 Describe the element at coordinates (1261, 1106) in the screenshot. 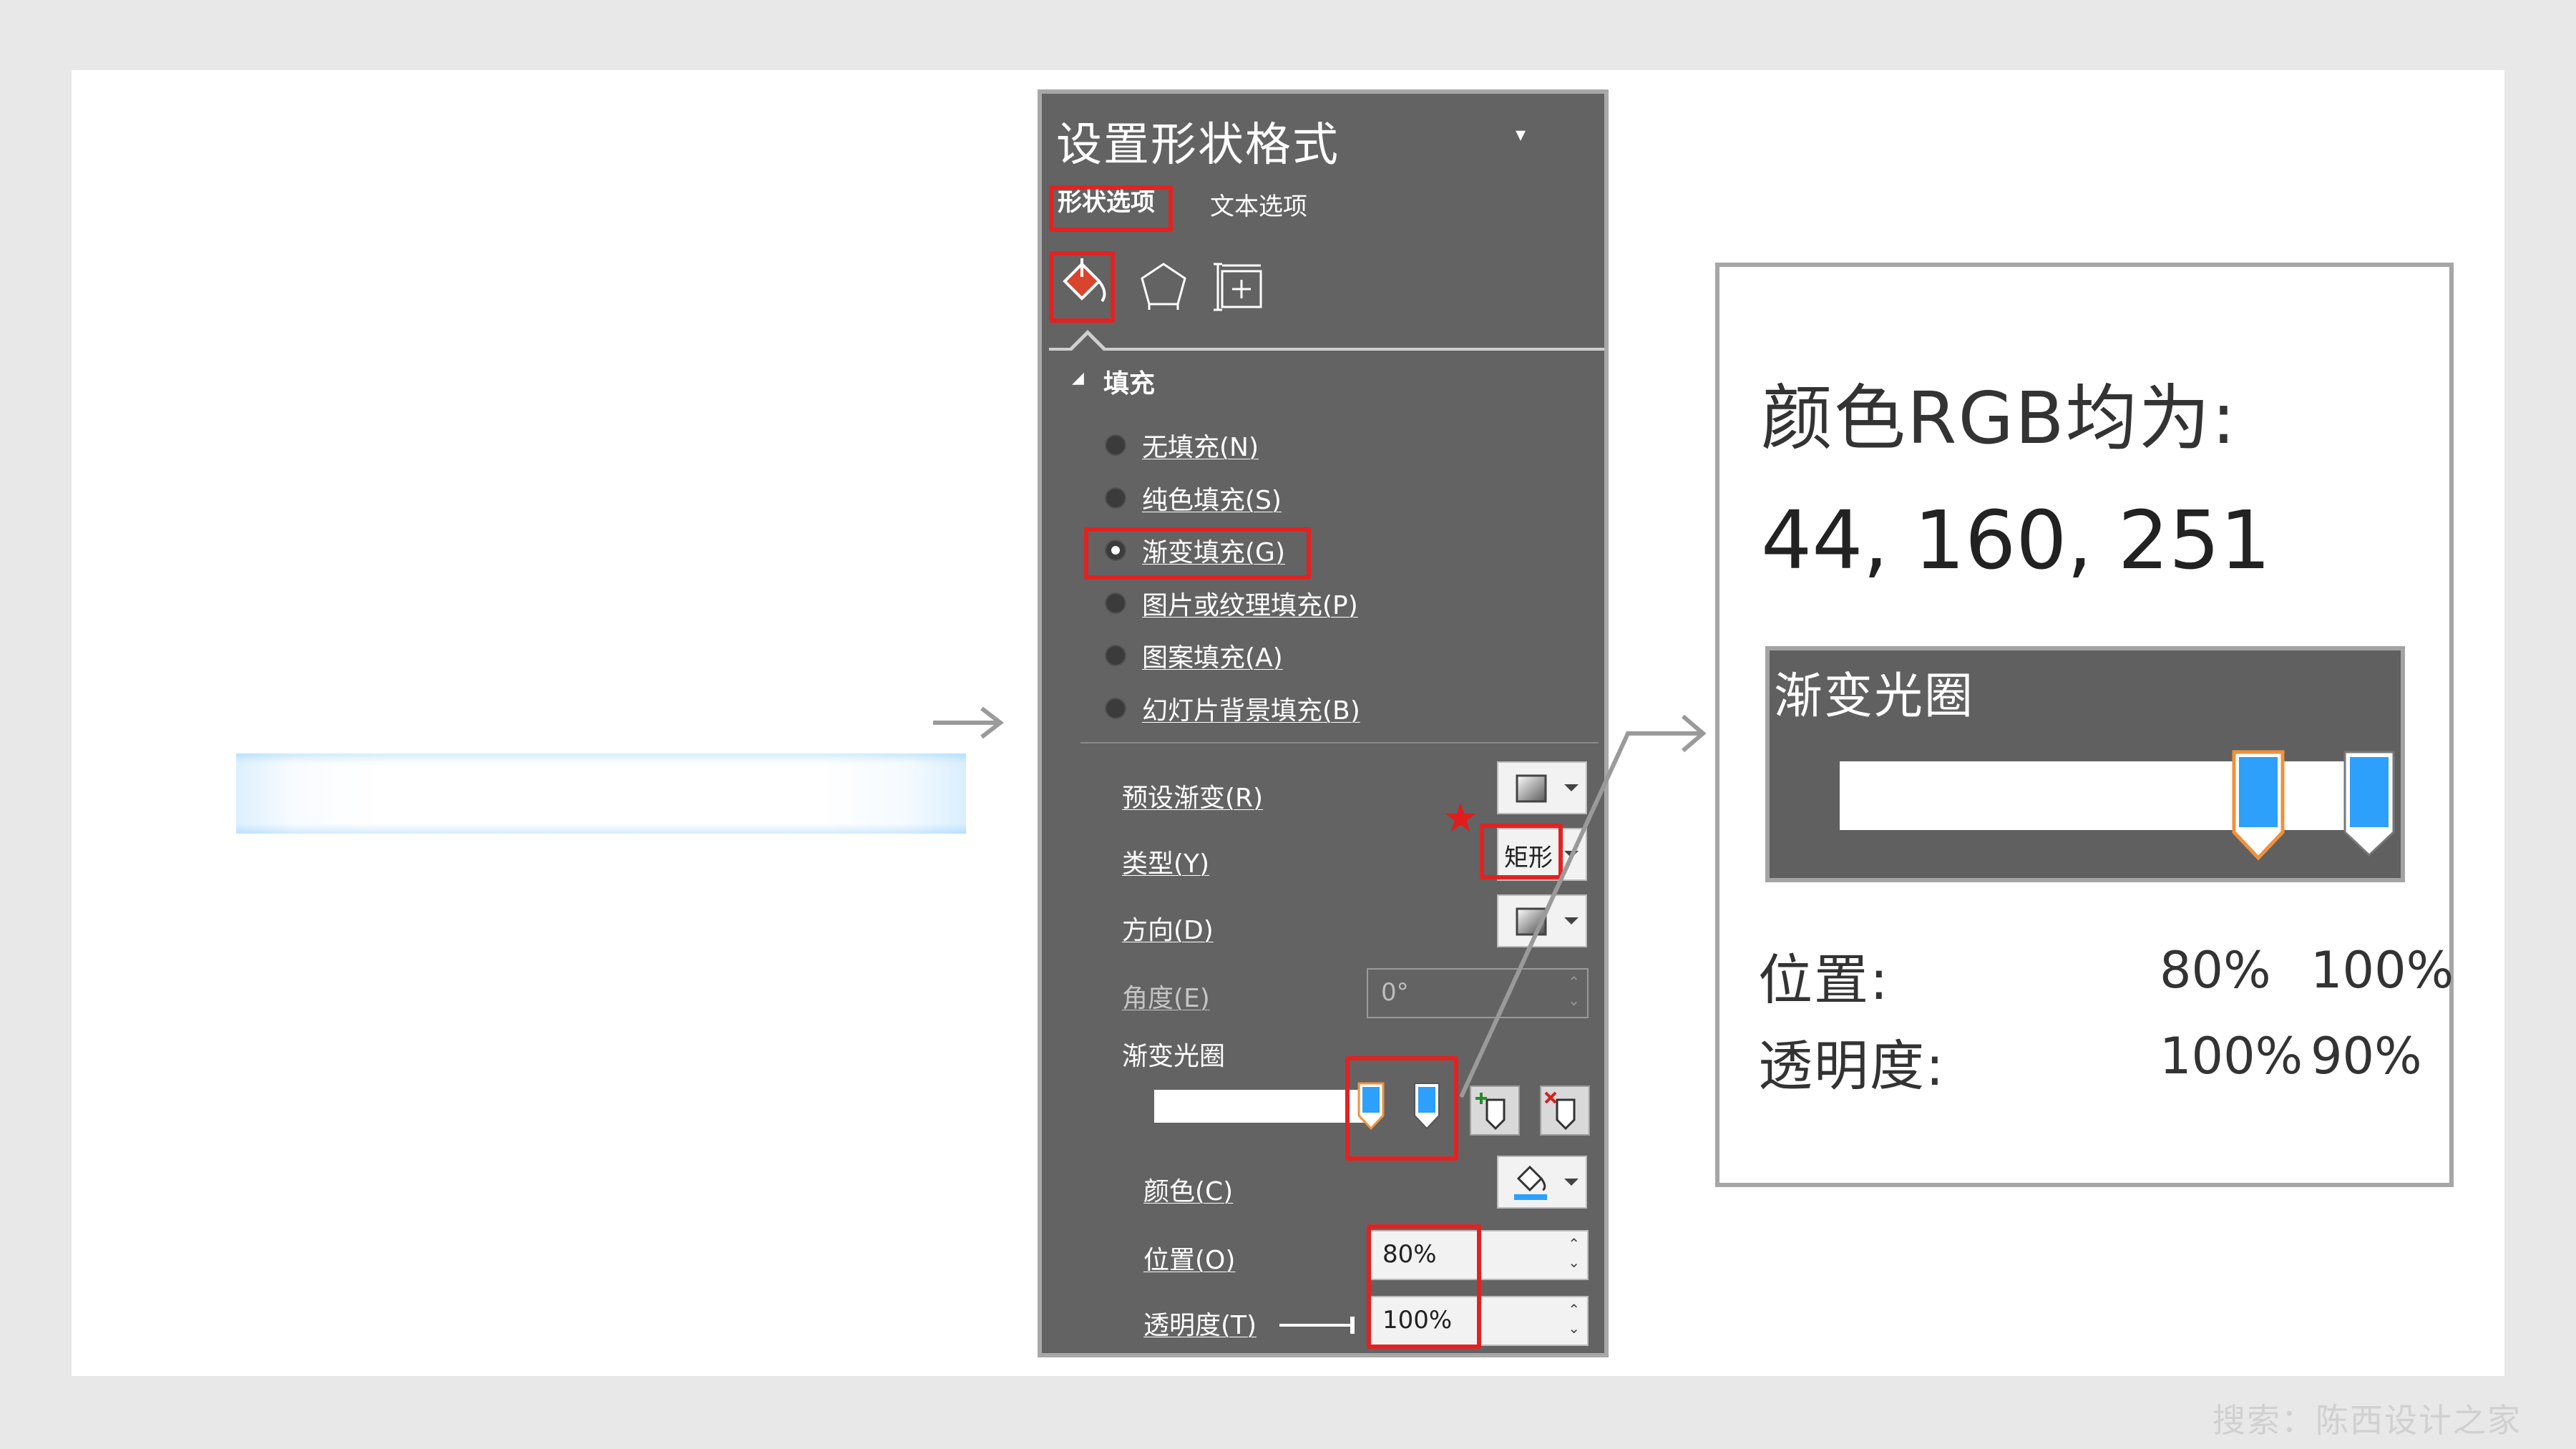

I see `gradient-stops-track` at that location.